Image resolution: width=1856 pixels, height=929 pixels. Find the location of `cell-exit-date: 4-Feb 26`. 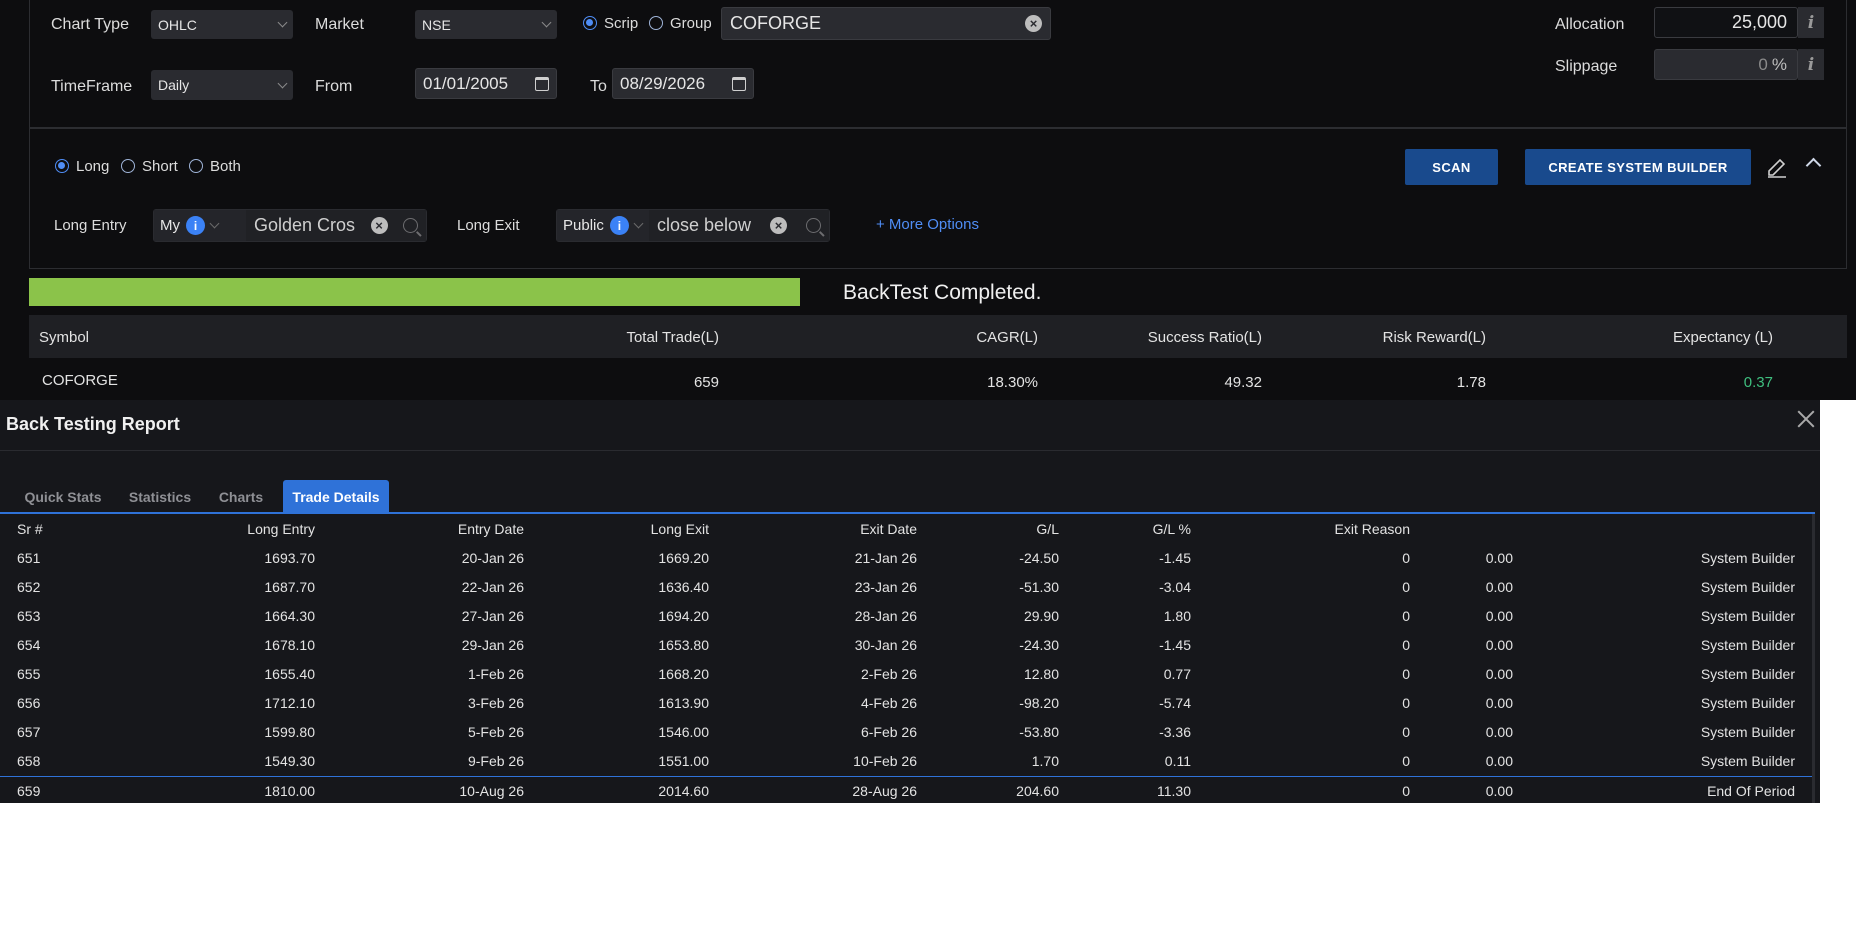

cell-exit-date: 4-Feb 26 is located at coordinates (888, 703).